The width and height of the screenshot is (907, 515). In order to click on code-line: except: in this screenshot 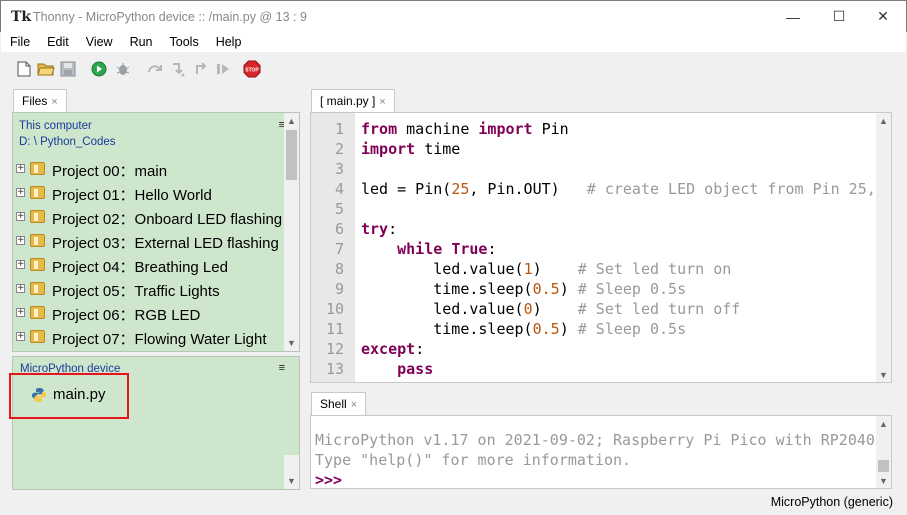, I will do `click(393, 349)`.